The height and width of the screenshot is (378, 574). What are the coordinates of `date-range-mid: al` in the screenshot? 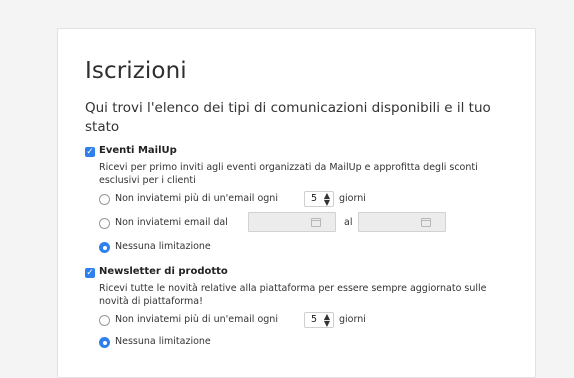 It's located at (348, 222).